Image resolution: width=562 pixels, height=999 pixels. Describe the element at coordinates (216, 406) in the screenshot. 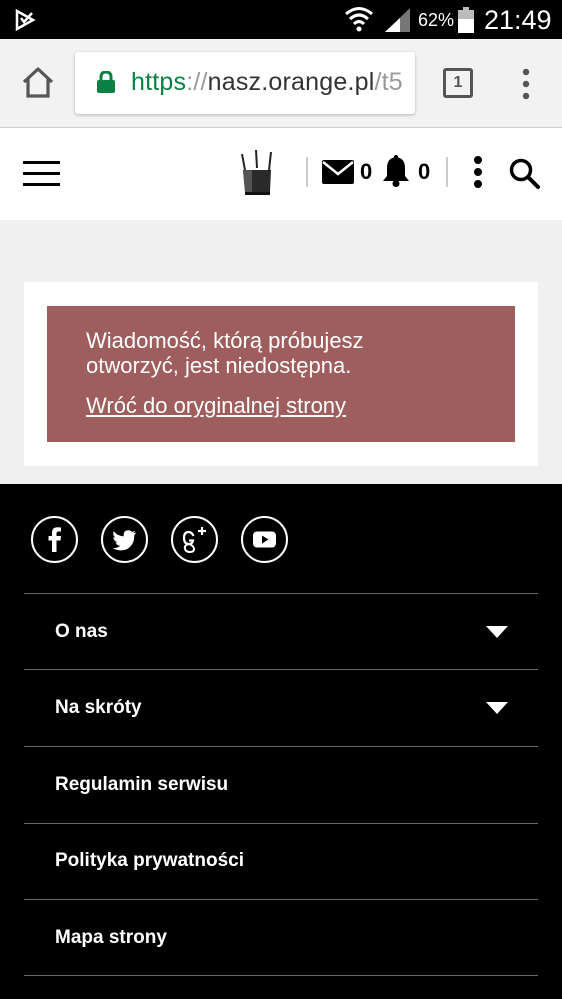

I see `return-to-original-link: Wróć do oryginalnej strony` at that location.